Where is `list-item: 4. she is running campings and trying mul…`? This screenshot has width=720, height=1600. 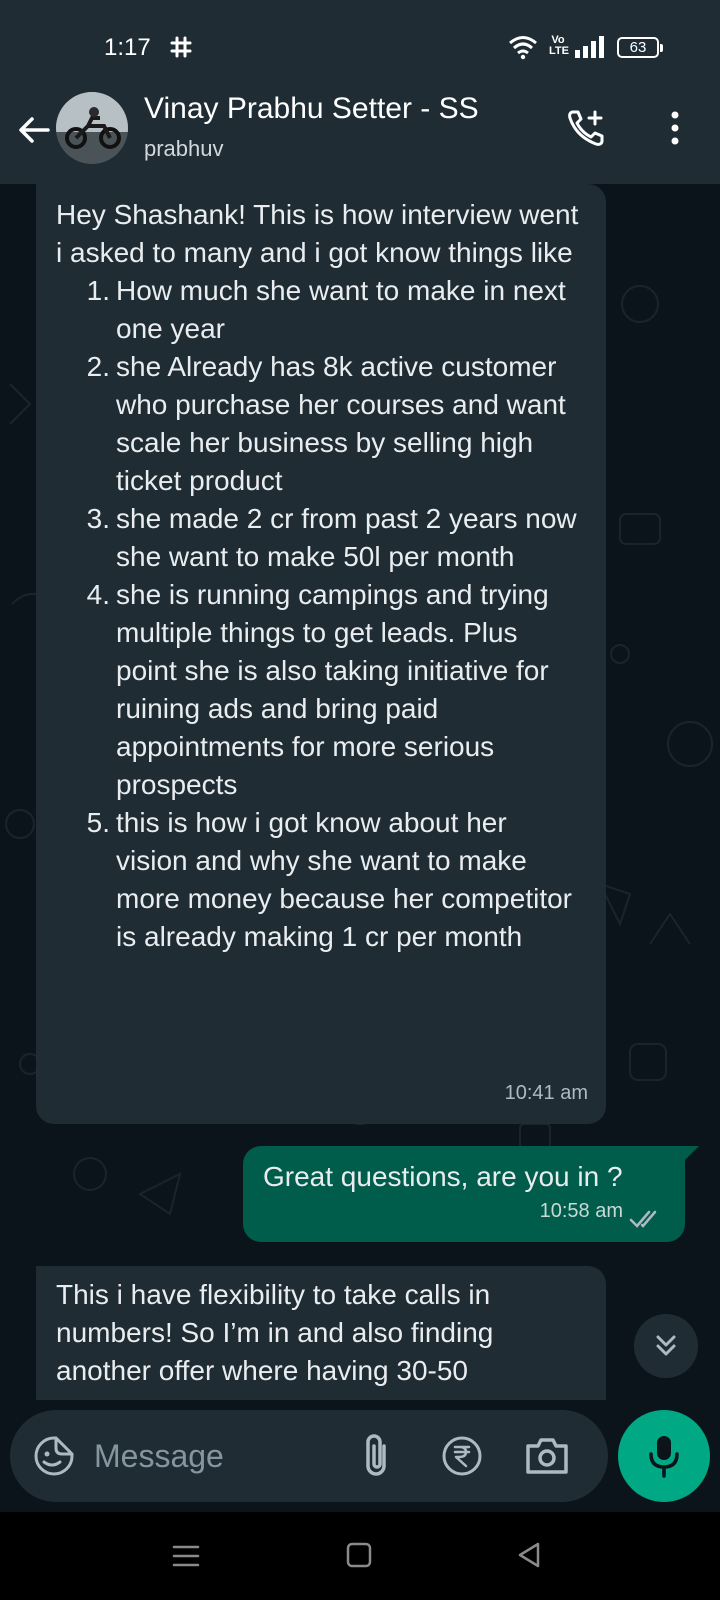
list-item: 4. she is running campings and trying mul… is located at coordinates (321, 690).